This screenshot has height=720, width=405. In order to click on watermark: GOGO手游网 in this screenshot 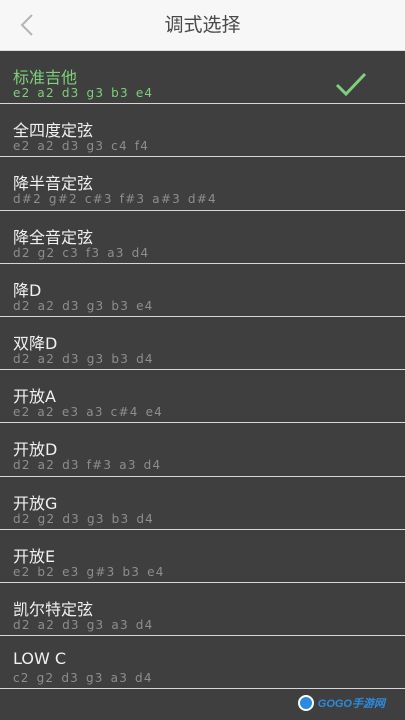, I will do `click(341, 703)`.